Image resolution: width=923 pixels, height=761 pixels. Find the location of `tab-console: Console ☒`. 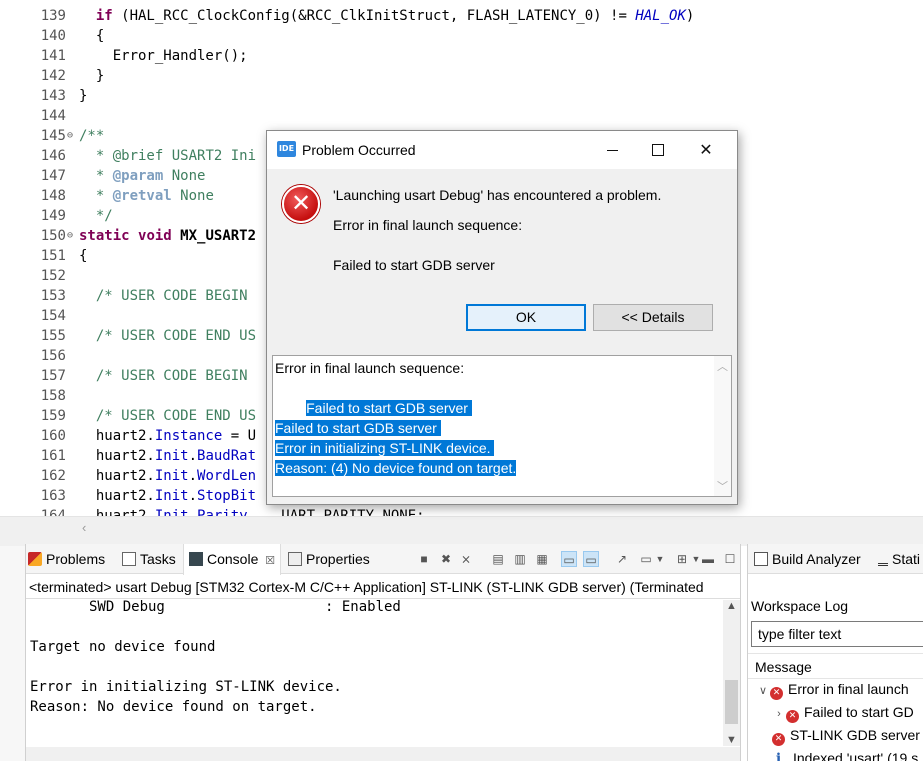

tab-console: Console ☒ is located at coordinates (232, 559).